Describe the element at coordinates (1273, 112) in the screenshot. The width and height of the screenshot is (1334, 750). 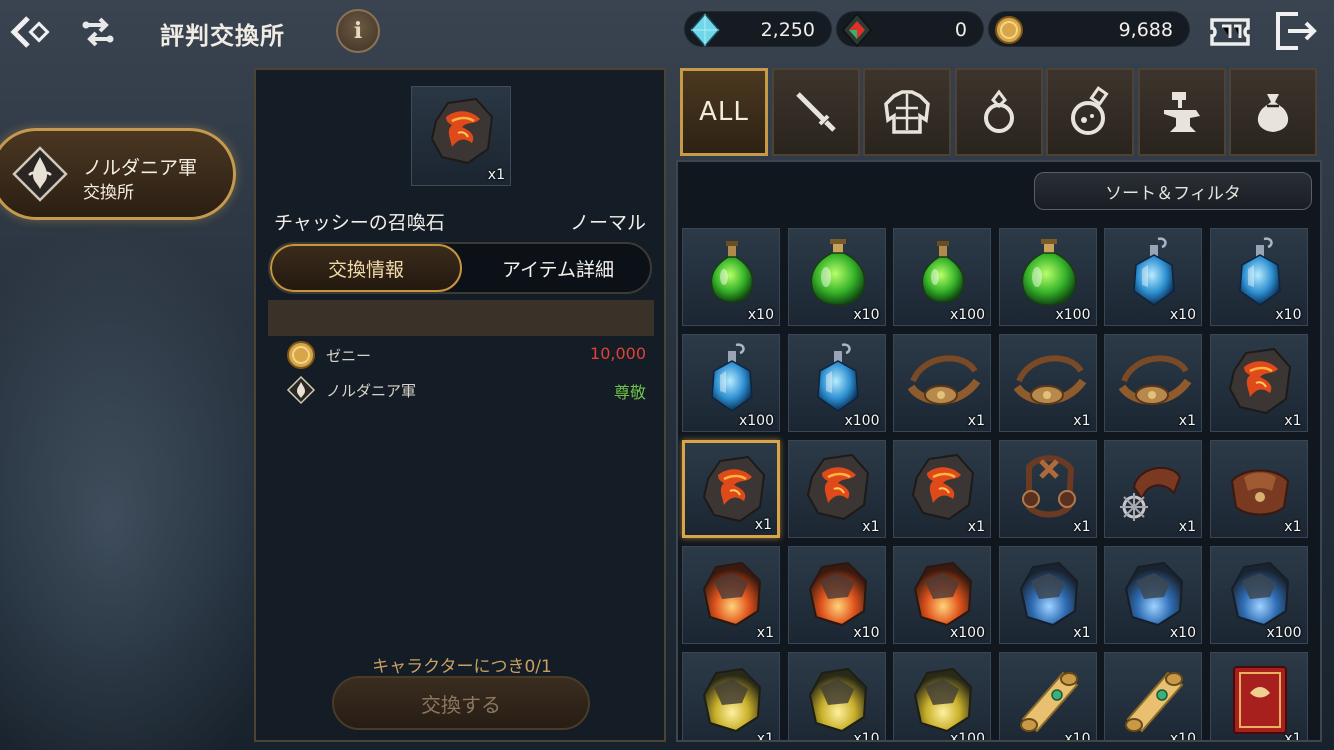
I see `tab-materials` at that location.